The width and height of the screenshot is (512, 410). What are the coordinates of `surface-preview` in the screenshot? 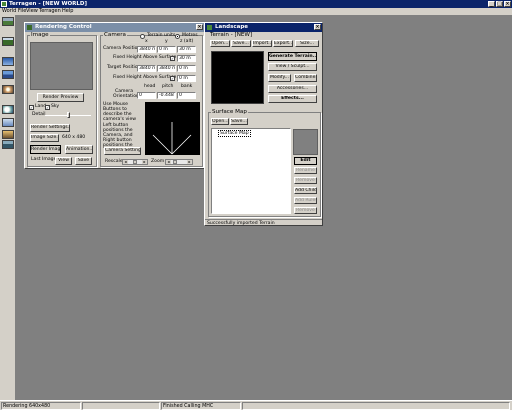 It's located at (305, 142).